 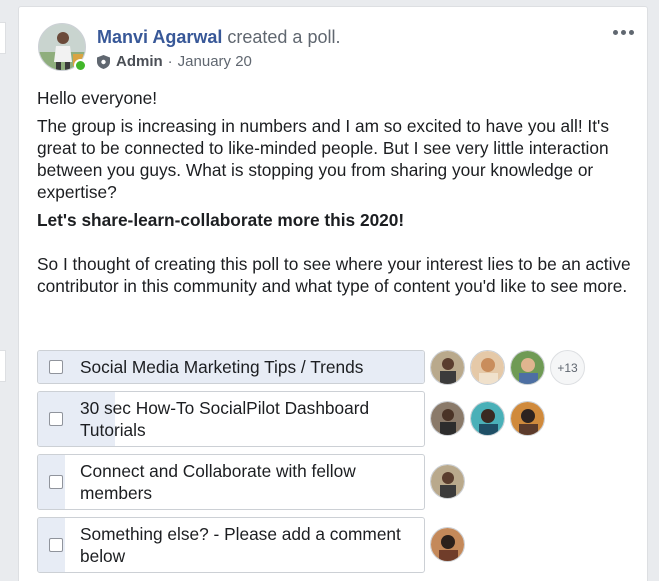 I want to click on poll-option: Social Media Marketing Tips / Trends +13, so click(x=337, y=367).